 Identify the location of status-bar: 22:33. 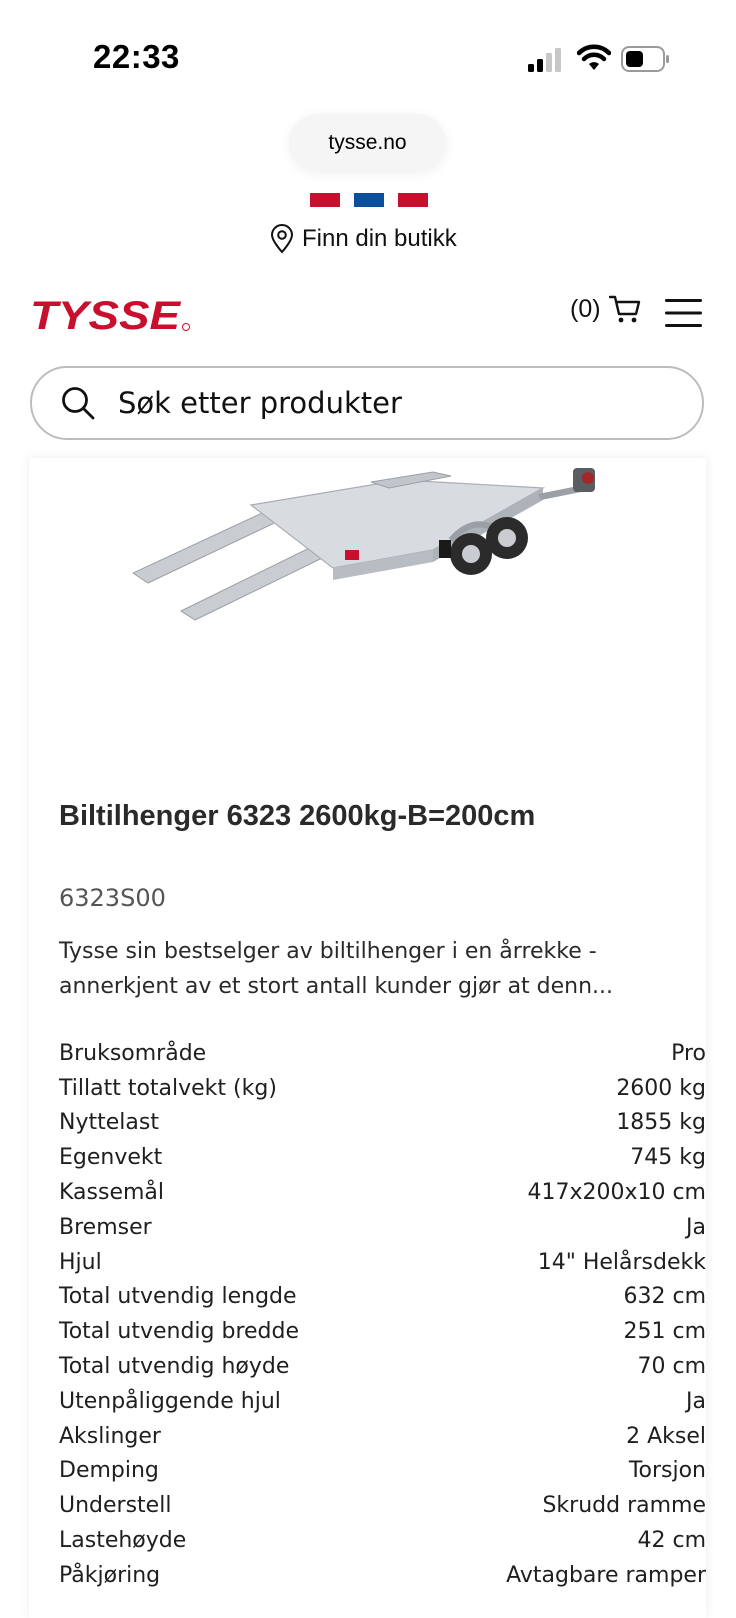
(368, 55).